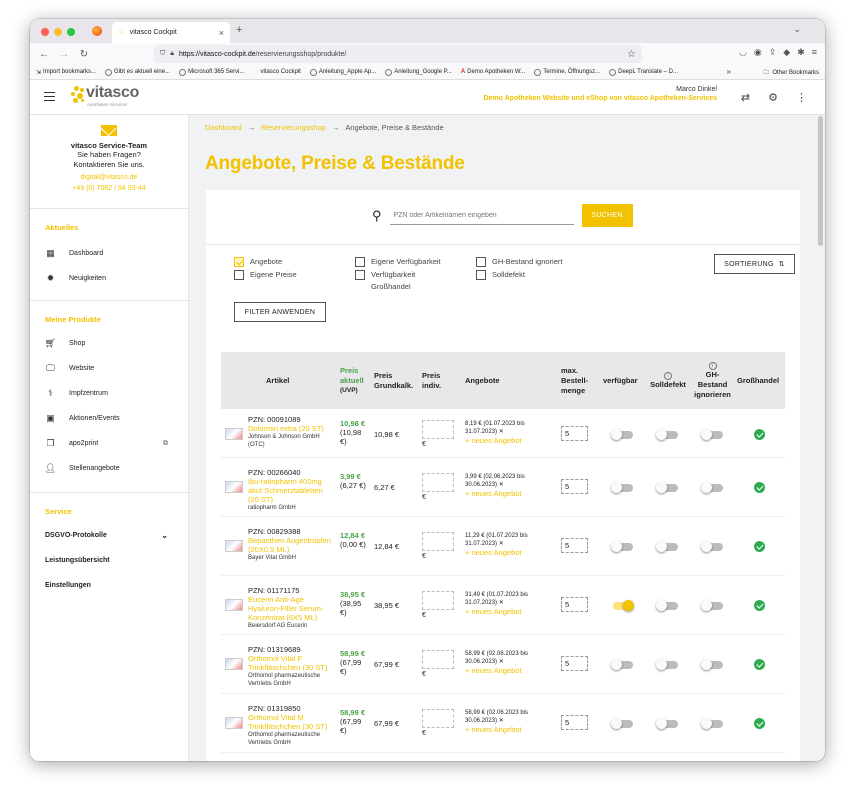 The image size is (854, 800). Describe the element at coordinates (109, 468) in the screenshot. I see `sidebar-item-stellenangebote: 👤︎ Stellenangebote` at that location.